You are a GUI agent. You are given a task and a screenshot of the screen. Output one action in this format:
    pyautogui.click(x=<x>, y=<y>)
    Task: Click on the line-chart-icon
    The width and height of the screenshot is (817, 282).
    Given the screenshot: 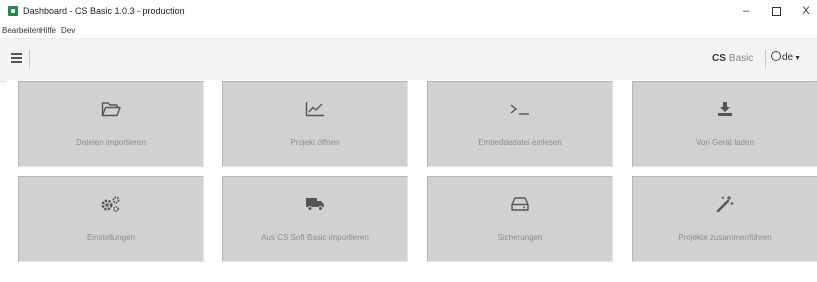 What is the action you would take?
    pyautogui.click(x=314, y=109)
    